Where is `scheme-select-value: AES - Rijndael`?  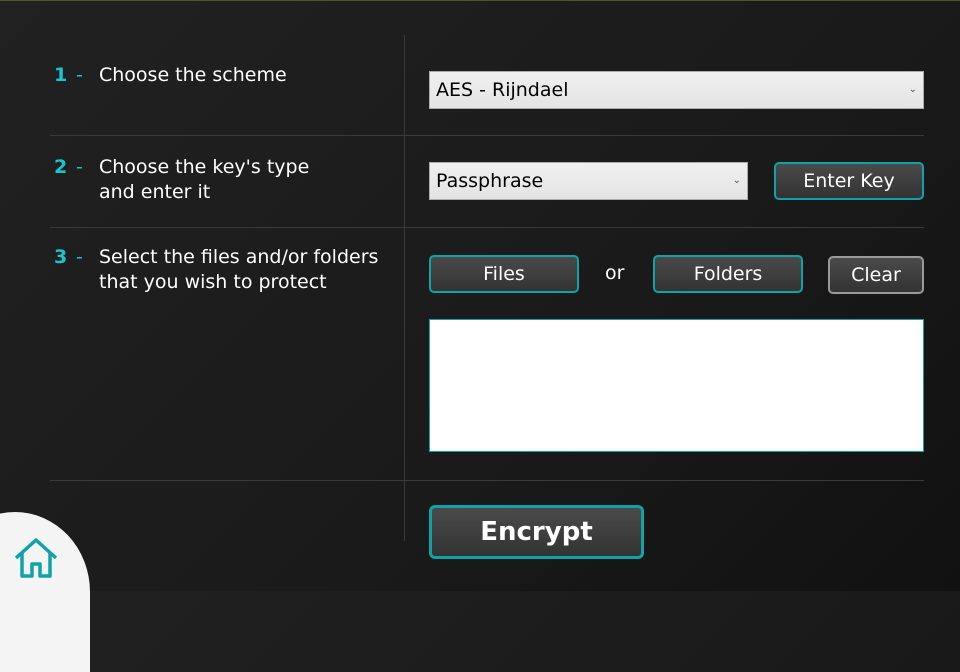
scheme-select-value: AES - Rijndael is located at coordinates (502, 90).